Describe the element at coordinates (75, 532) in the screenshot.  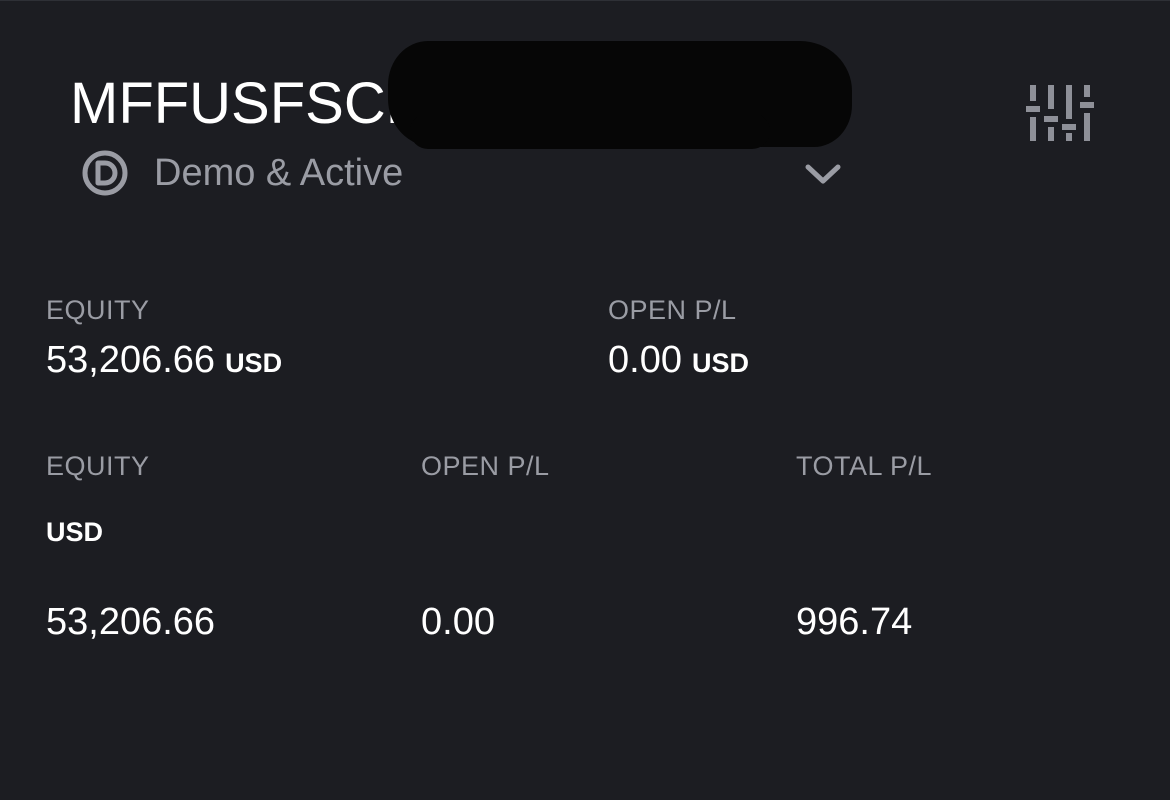
I see `table-currency: USD` at that location.